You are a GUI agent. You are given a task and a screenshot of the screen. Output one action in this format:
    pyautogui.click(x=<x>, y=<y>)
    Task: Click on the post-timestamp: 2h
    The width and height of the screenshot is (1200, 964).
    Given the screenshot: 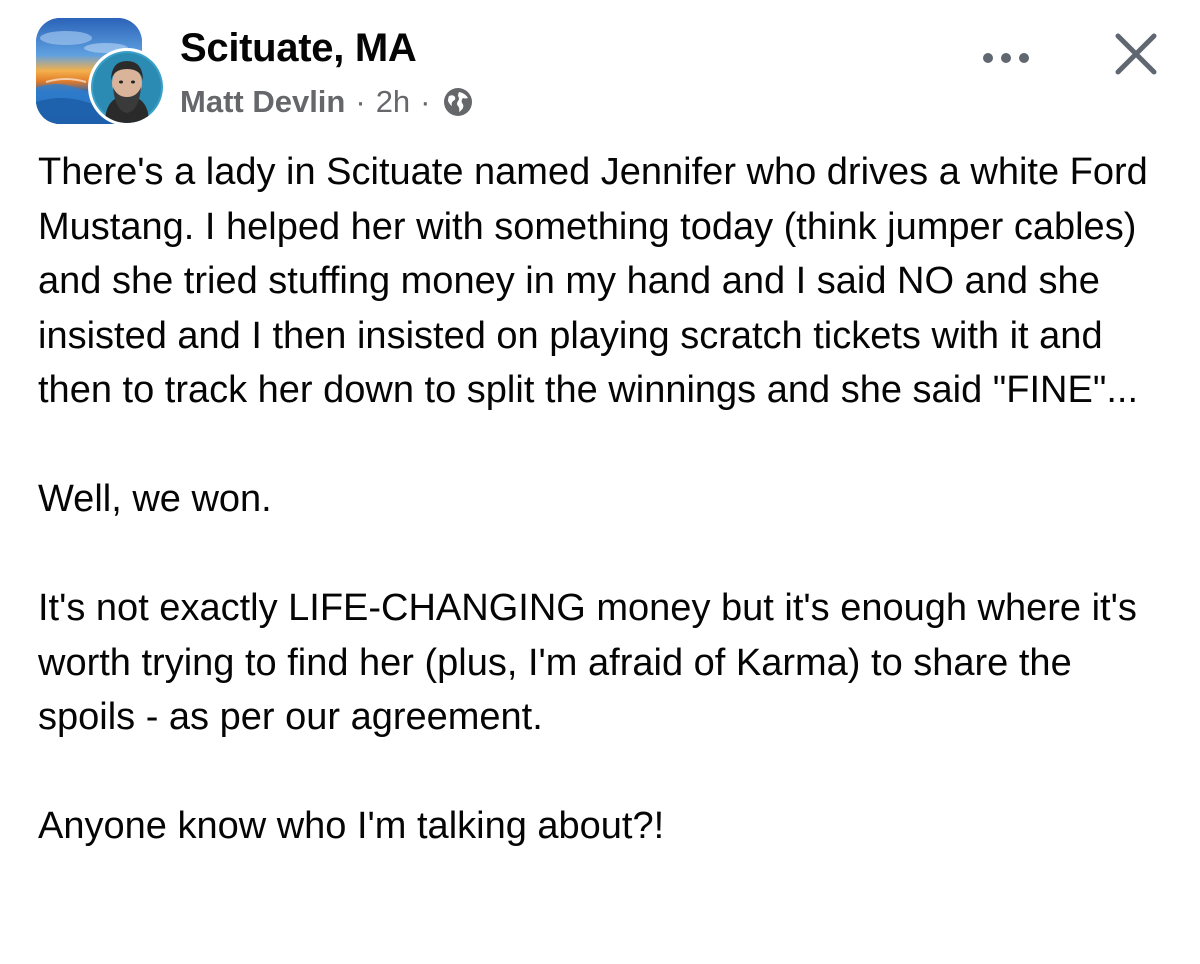 What is the action you would take?
    pyautogui.click(x=393, y=102)
    